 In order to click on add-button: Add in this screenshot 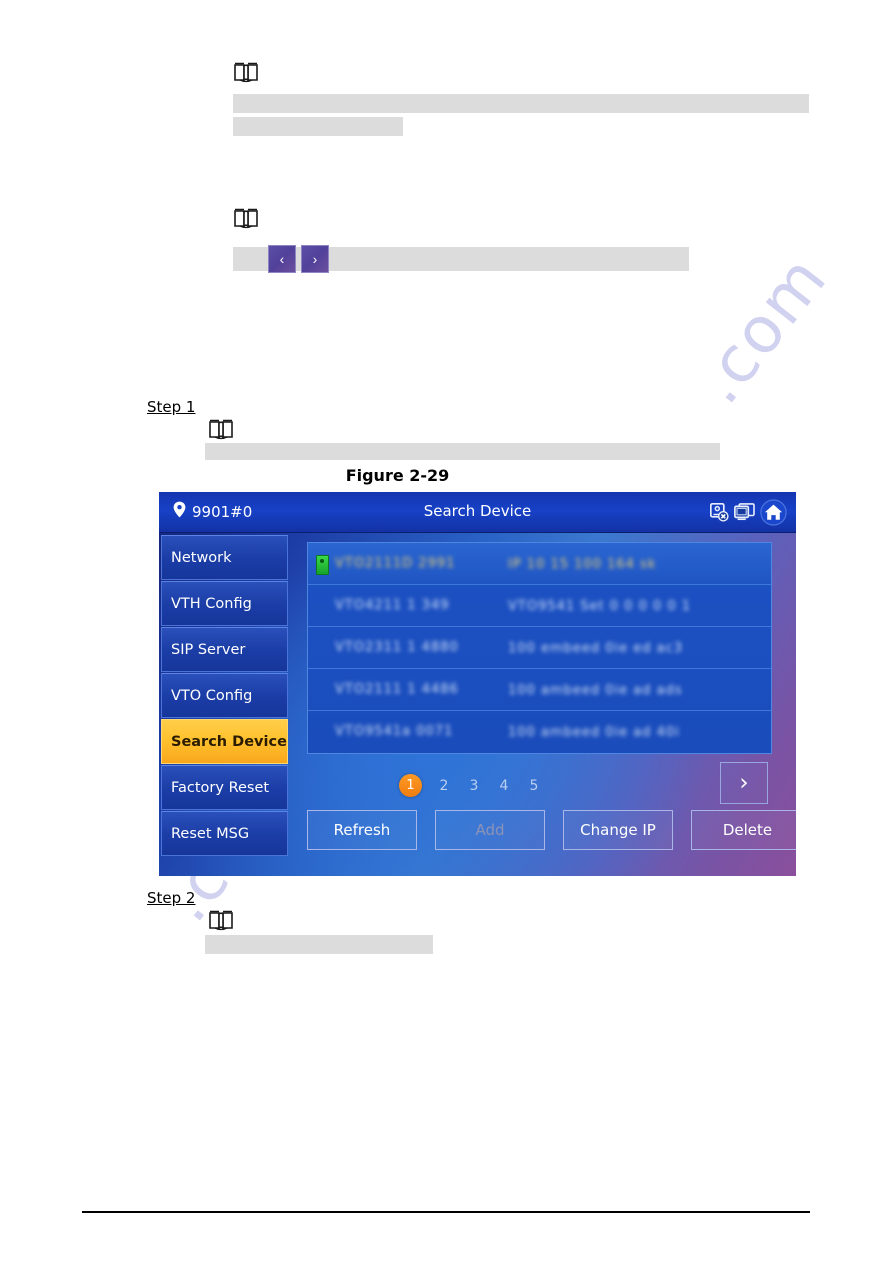, I will do `click(490, 830)`.